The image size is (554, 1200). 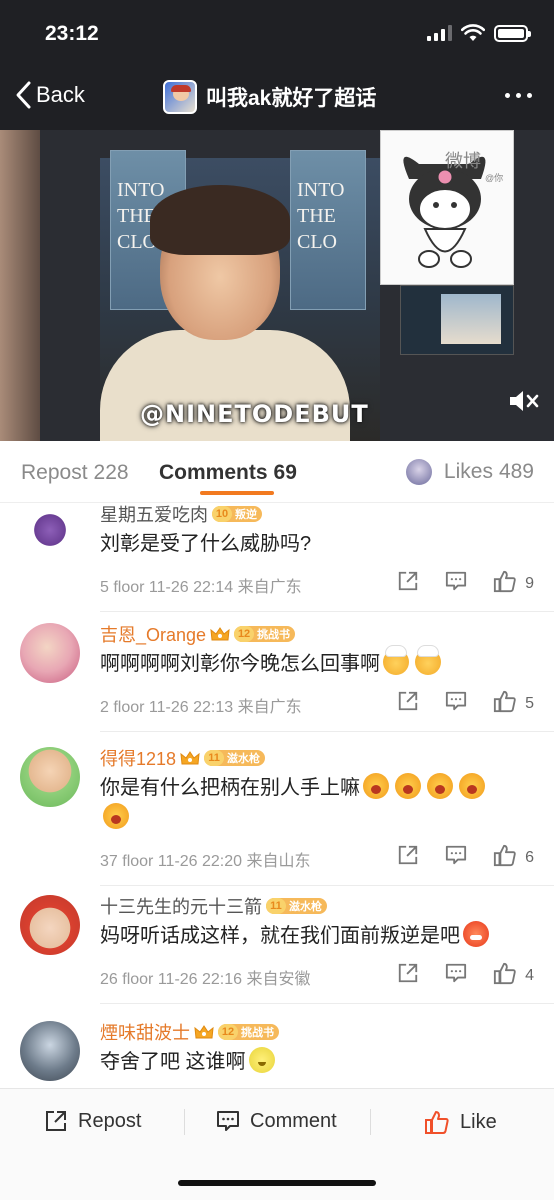 What do you see at coordinates (261, 1060) in the screenshot?
I see `lemon-emoji-icon` at bounding box center [261, 1060].